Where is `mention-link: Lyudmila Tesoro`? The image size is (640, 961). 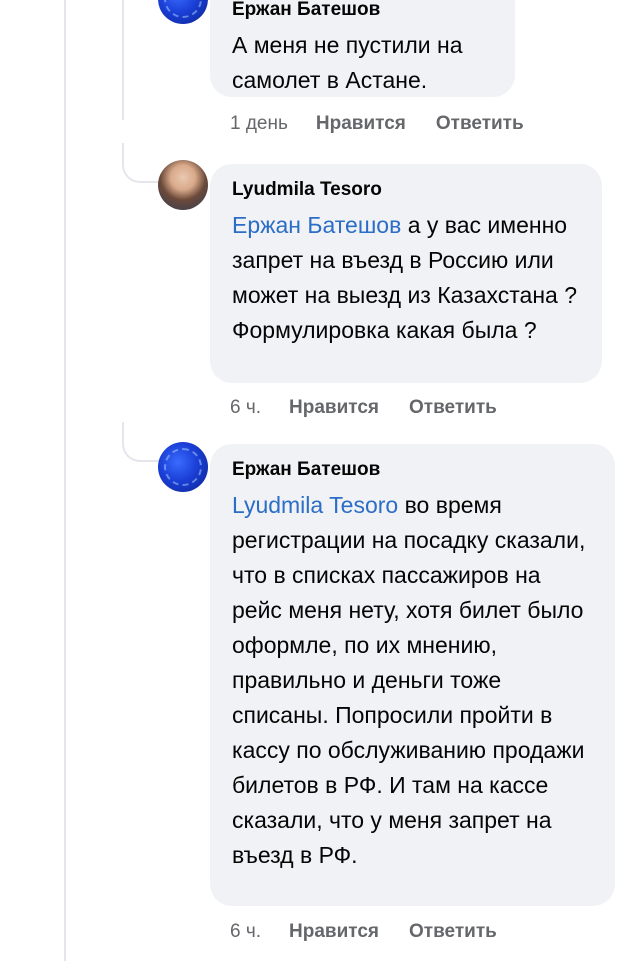
mention-link: Lyudmila Tesoro is located at coordinates (315, 505).